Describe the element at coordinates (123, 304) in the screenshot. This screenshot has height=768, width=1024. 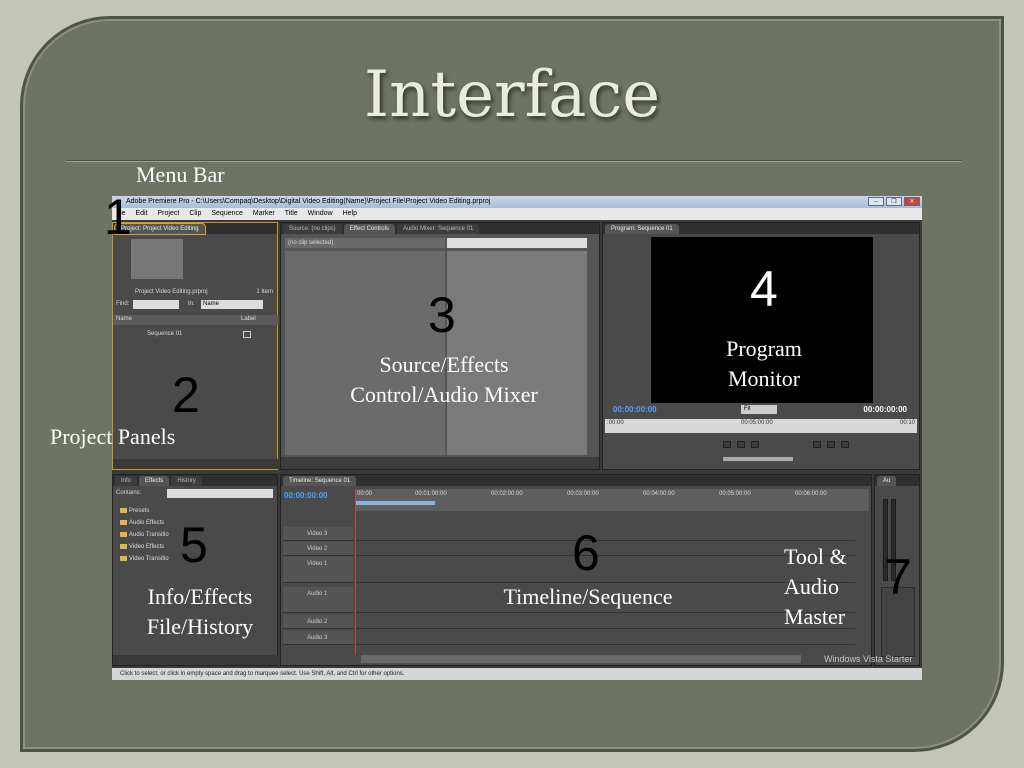
I see `find-label: Find:` at that location.